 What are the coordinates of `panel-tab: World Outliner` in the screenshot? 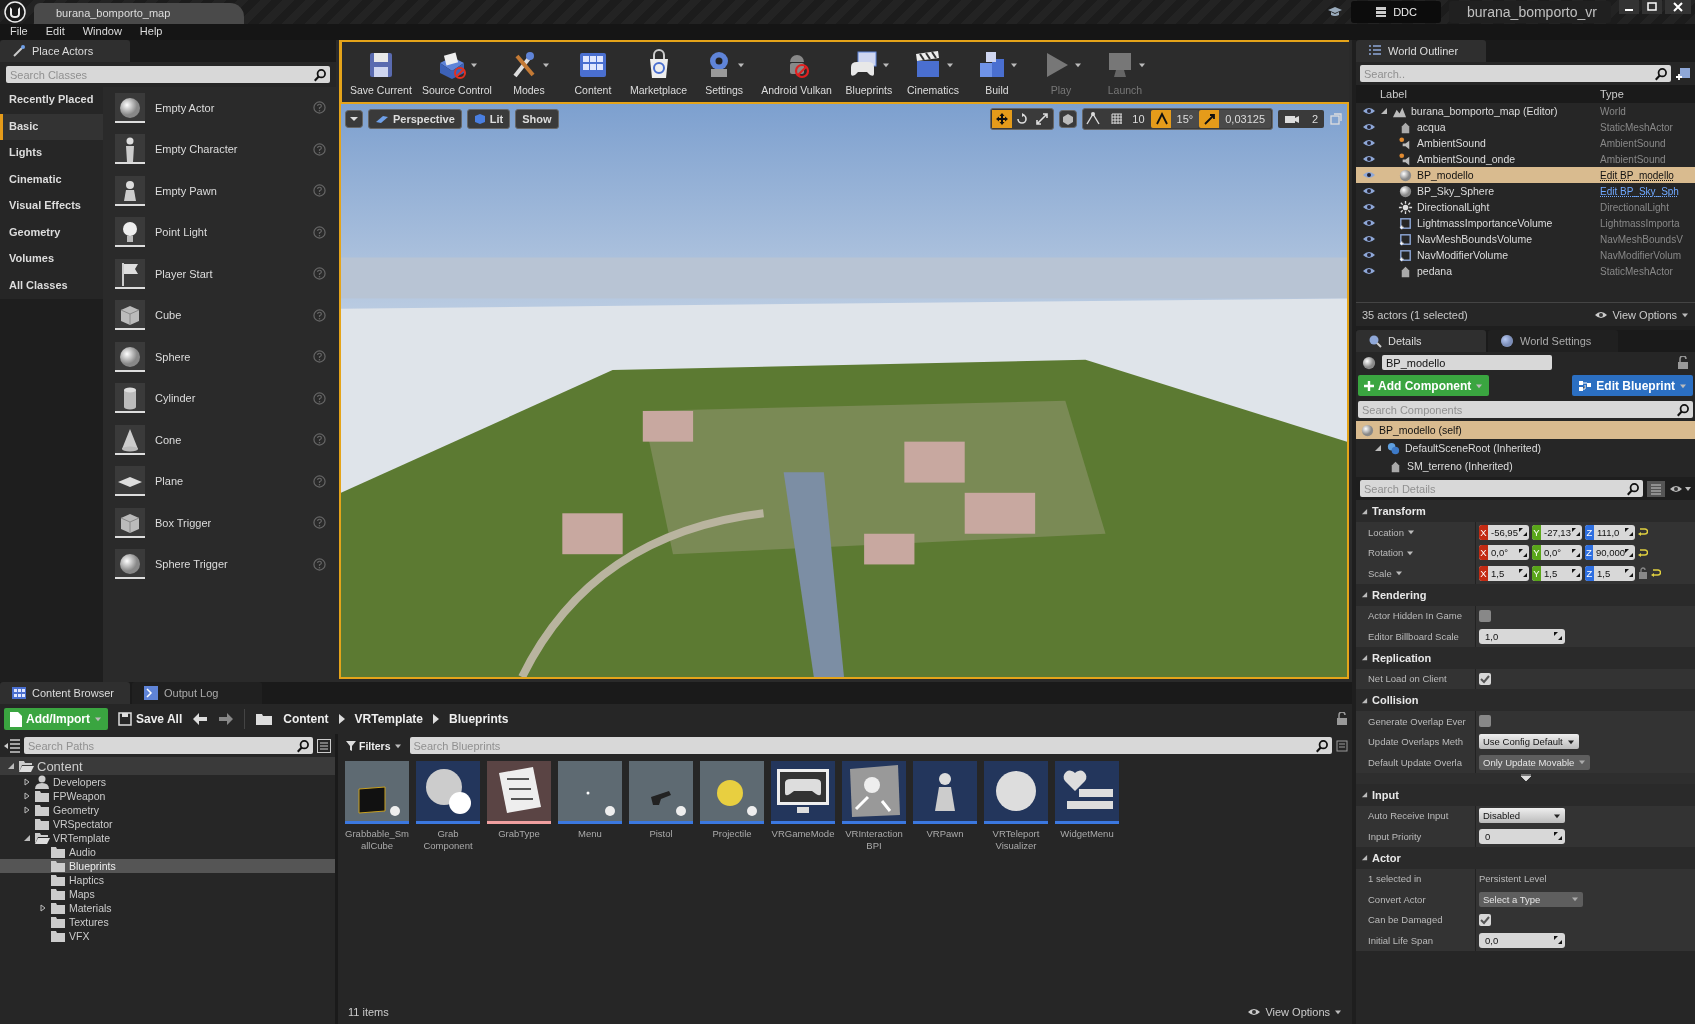 It's located at (1421, 51).